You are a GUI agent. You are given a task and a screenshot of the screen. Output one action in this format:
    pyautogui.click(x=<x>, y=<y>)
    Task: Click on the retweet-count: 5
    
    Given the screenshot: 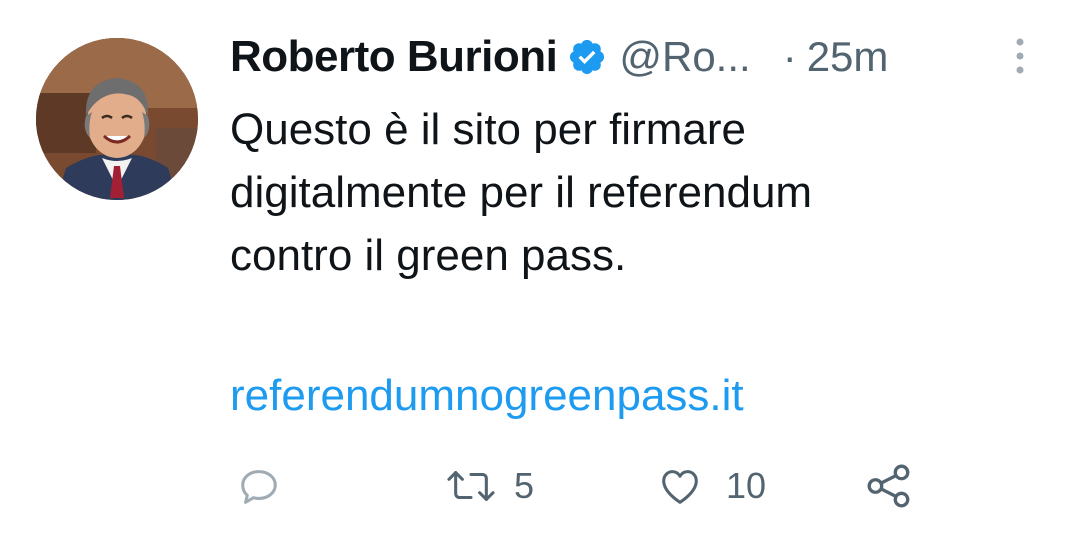 What is the action you would take?
    pyautogui.click(x=524, y=485)
    